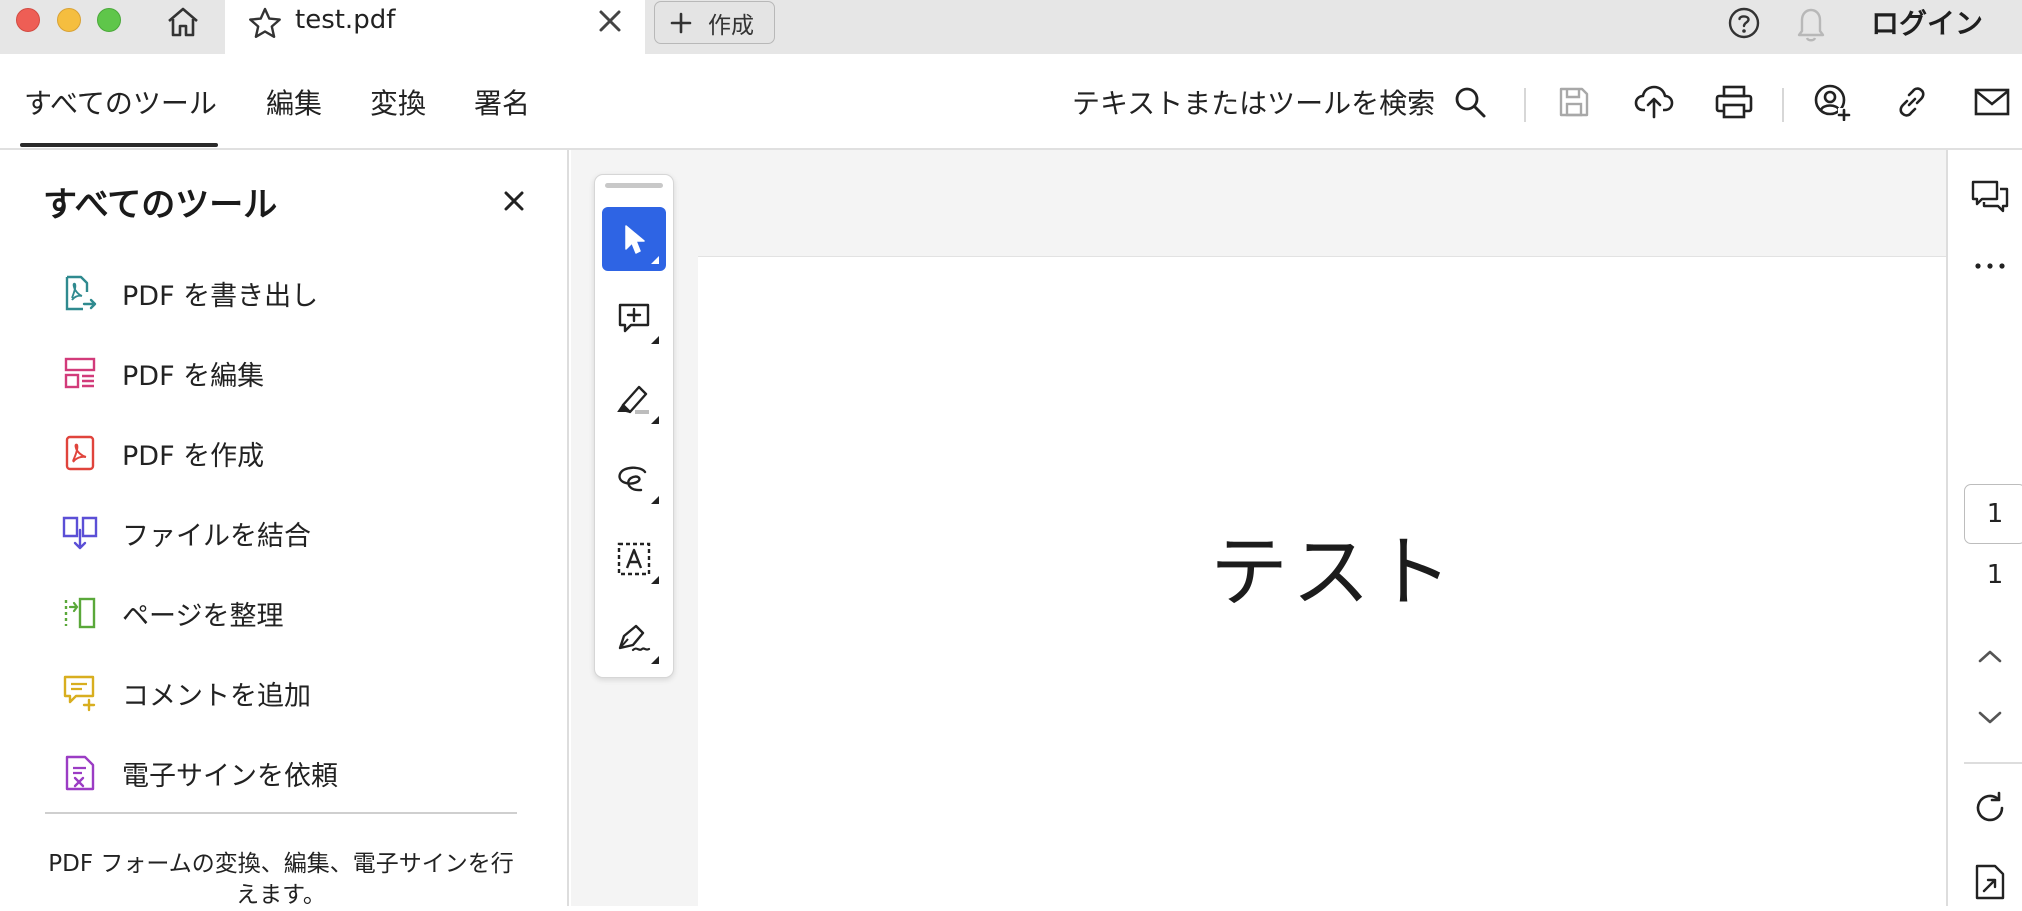  I want to click on title-bar: test.pdf 作成 ログイン, so click(1011, 27).